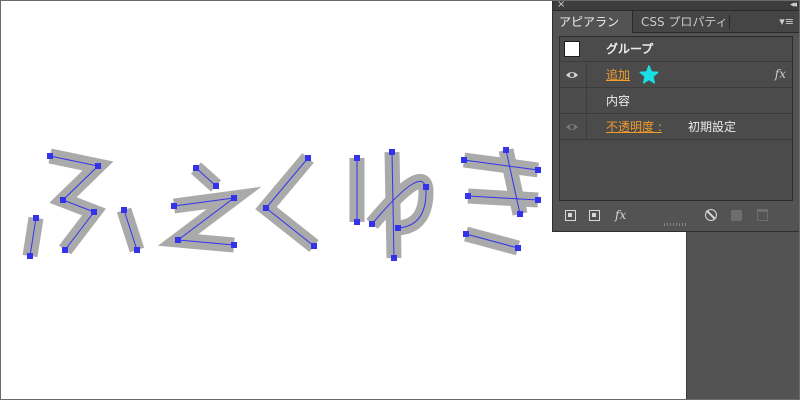  I want to click on opacity-link: 不透明度 :, so click(634, 127).